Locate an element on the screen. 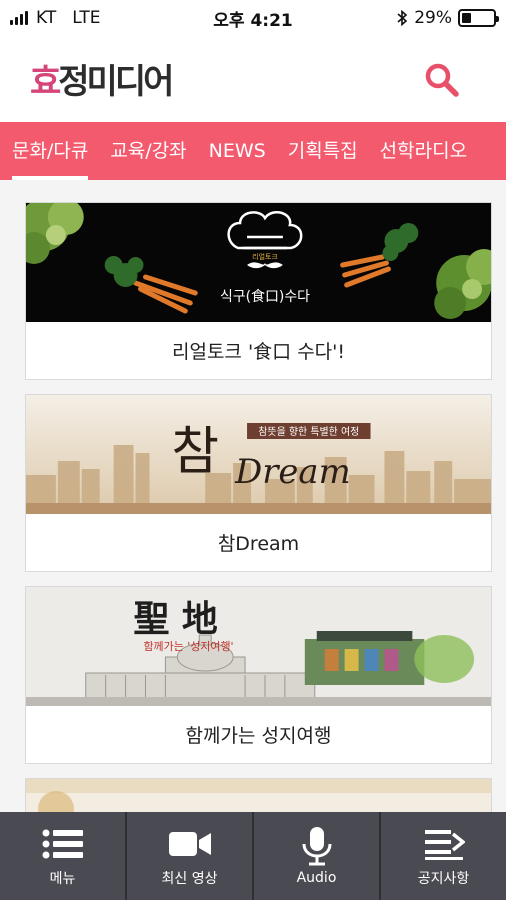  bottom-tab-bar: 메뉴 최신 영상 Audio 공지사항 is located at coordinates (253, 856).